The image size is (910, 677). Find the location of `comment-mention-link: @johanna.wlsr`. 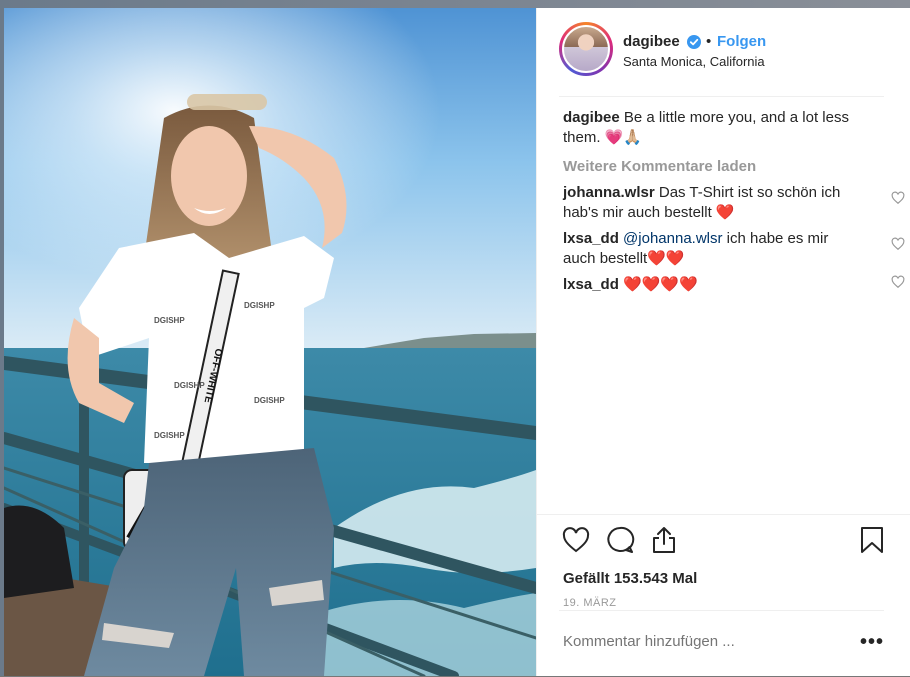

comment-mention-link: @johanna.wlsr is located at coordinates (672, 238).